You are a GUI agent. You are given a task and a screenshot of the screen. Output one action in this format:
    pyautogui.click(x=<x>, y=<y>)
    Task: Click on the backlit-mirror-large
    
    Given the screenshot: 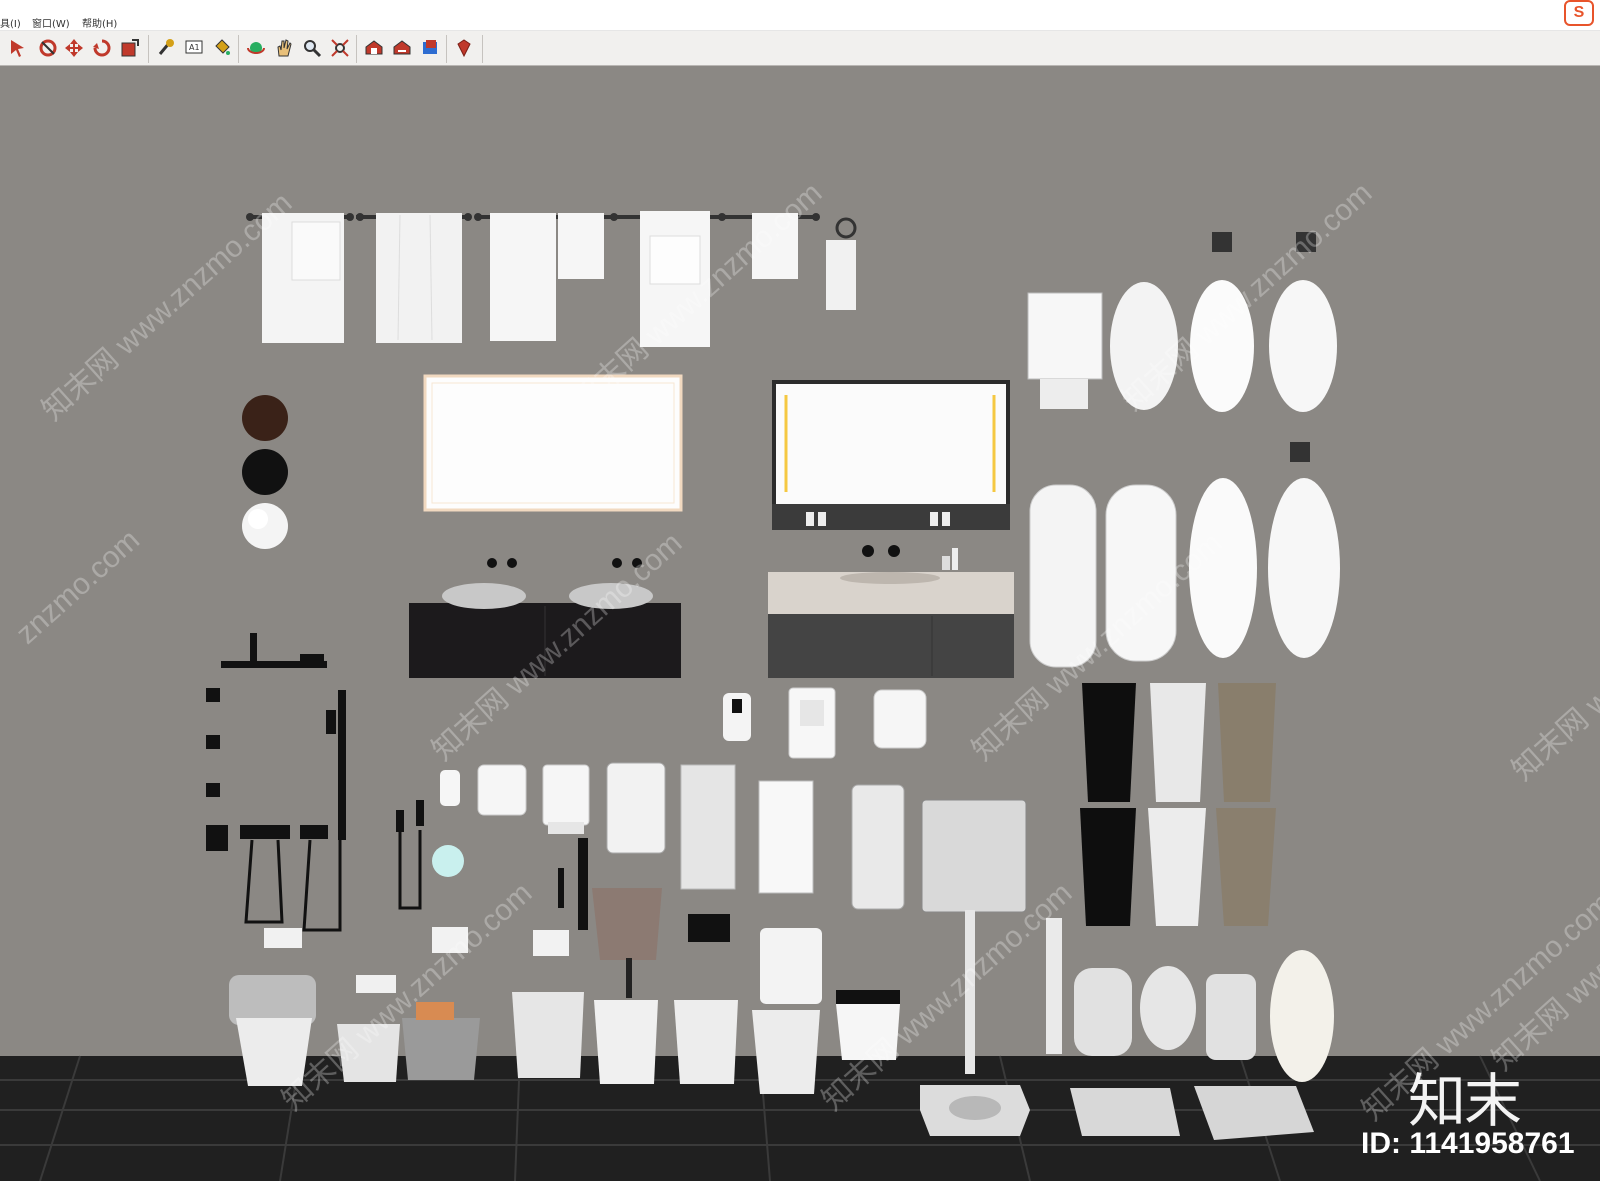 What is the action you would take?
    pyautogui.click(x=553, y=443)
    